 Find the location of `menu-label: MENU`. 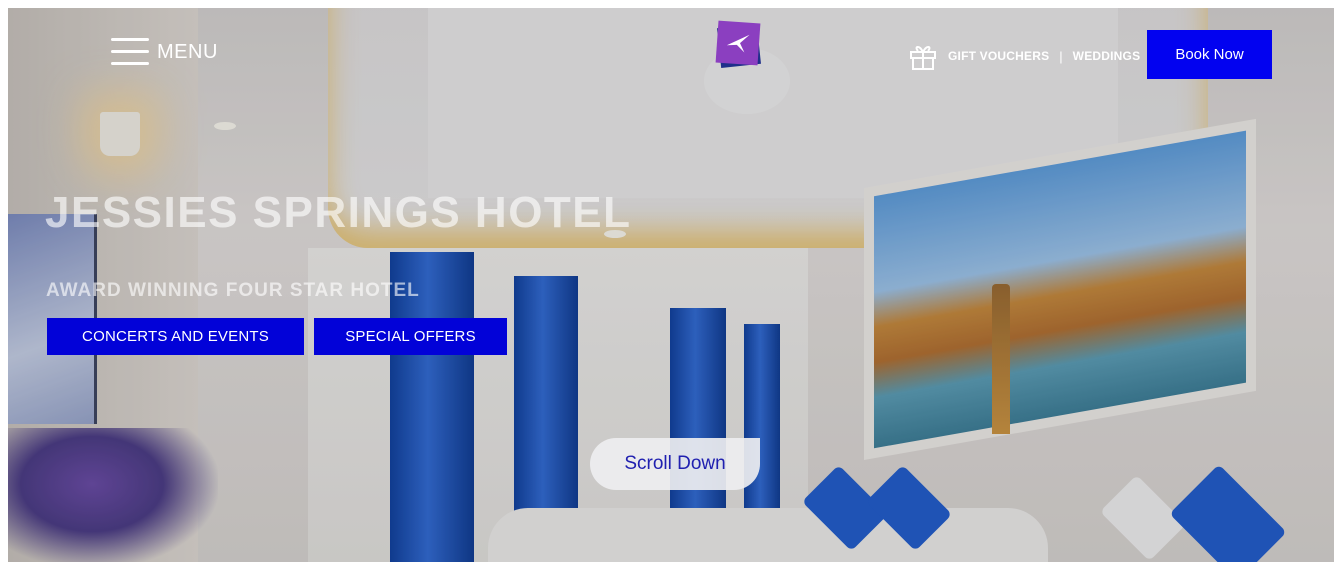

menu-label: MENU is located at coordinates (187, 51).